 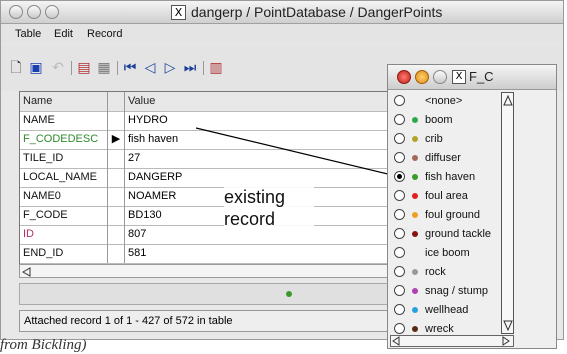 I want to click on palette-item-label: ice boom, so click(x=447, y=253).